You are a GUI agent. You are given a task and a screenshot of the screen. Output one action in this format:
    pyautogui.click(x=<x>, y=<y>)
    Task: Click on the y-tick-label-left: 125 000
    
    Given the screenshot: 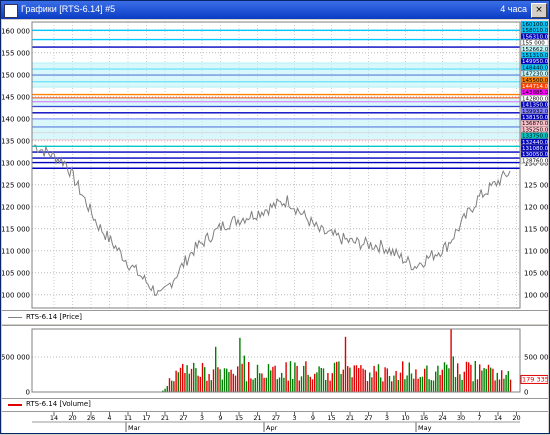 What is the action you would take?
    pyautogui.click(x=16, y=185)
    